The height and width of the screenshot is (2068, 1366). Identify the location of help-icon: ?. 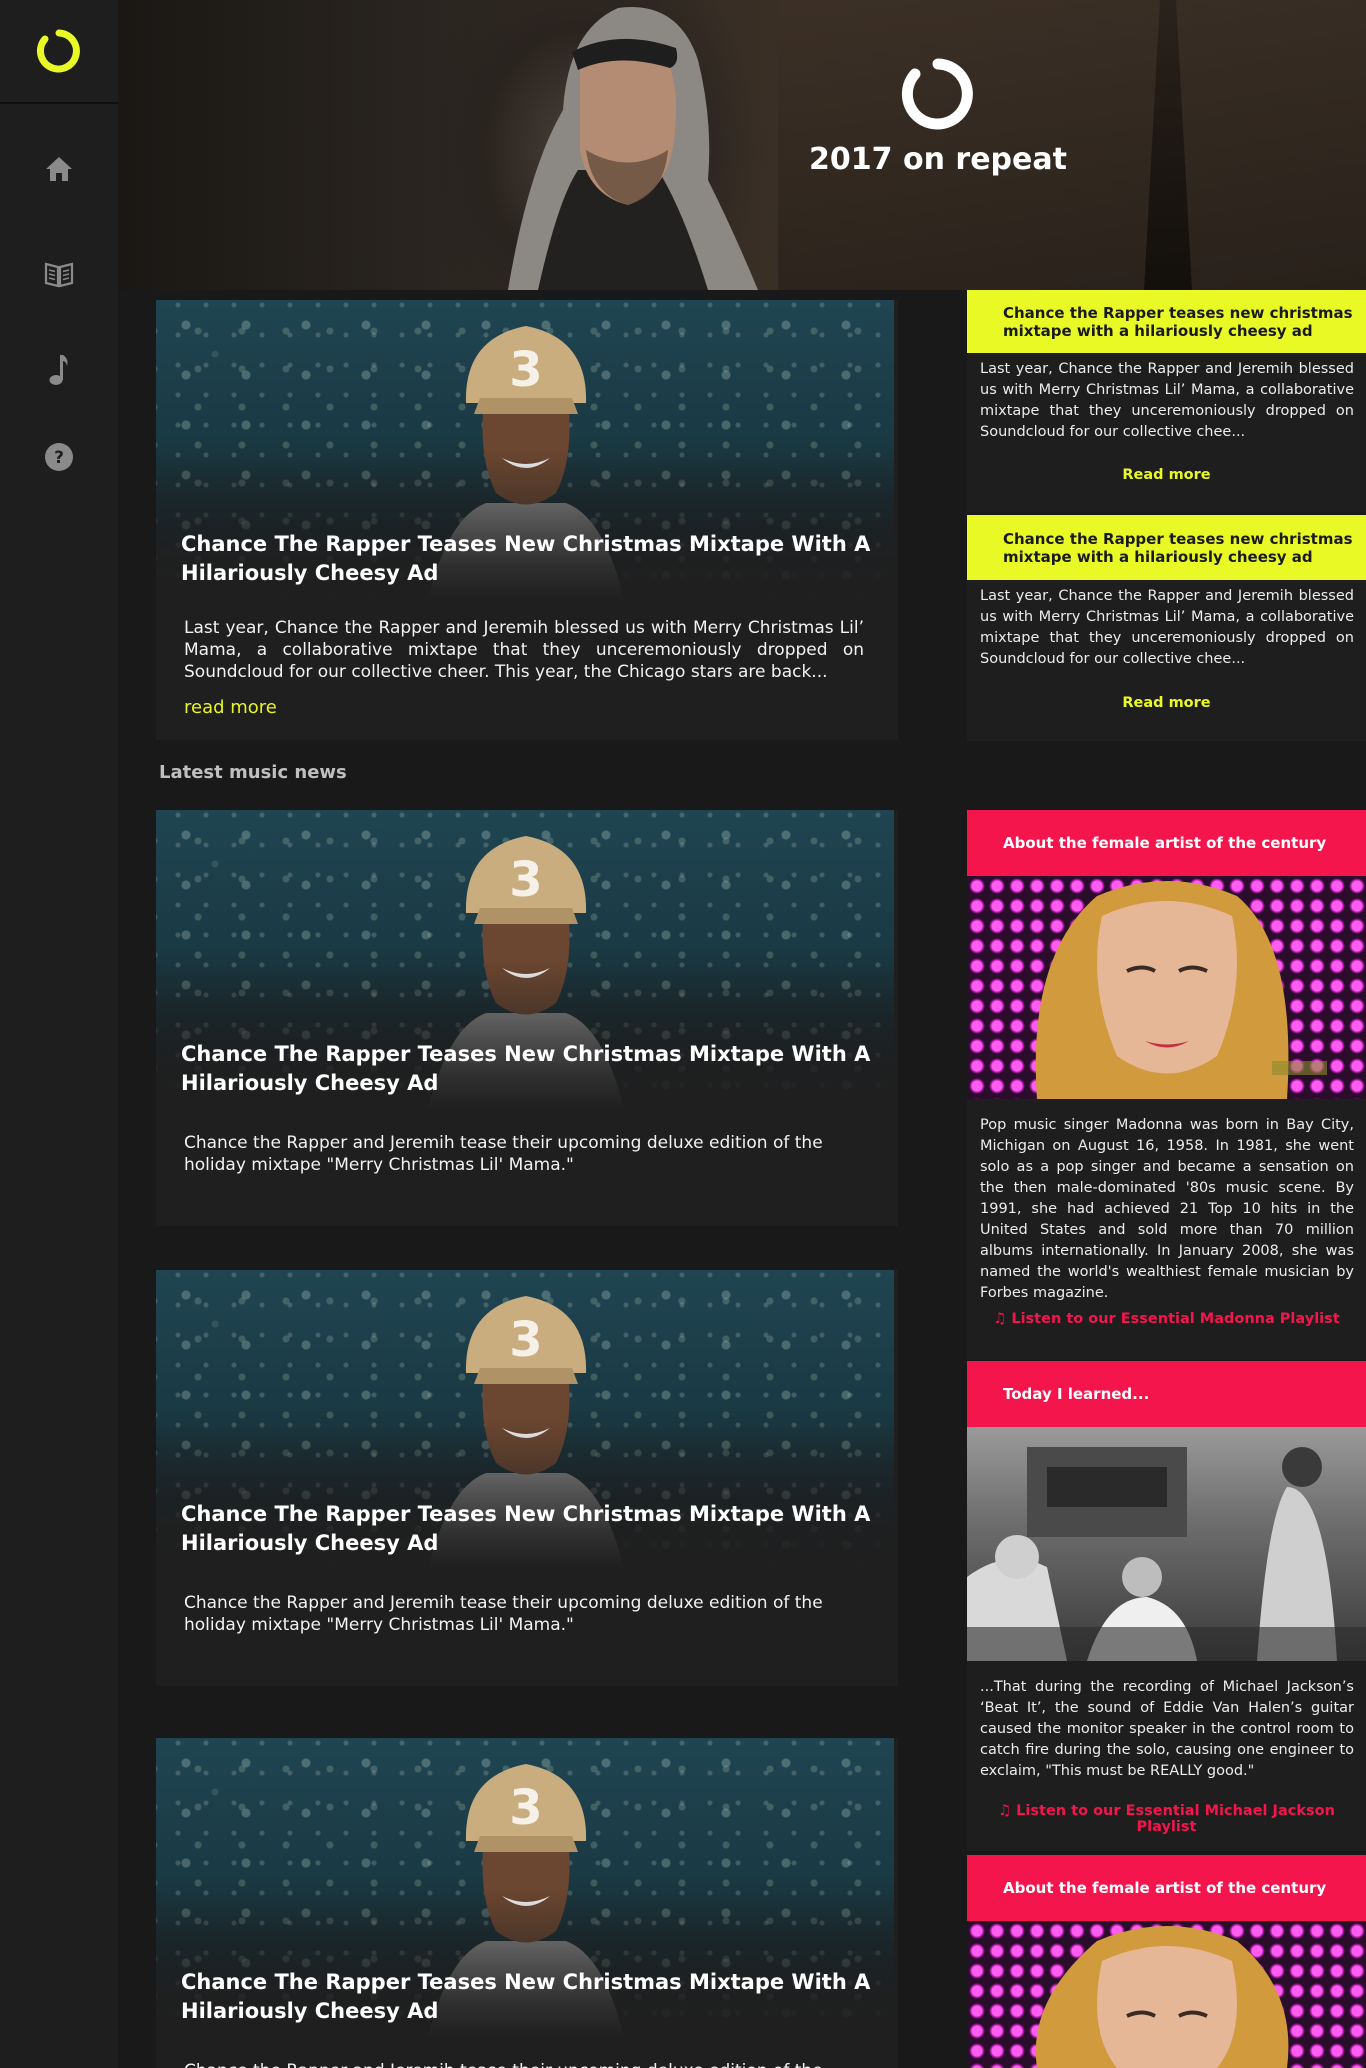
(59, 457).